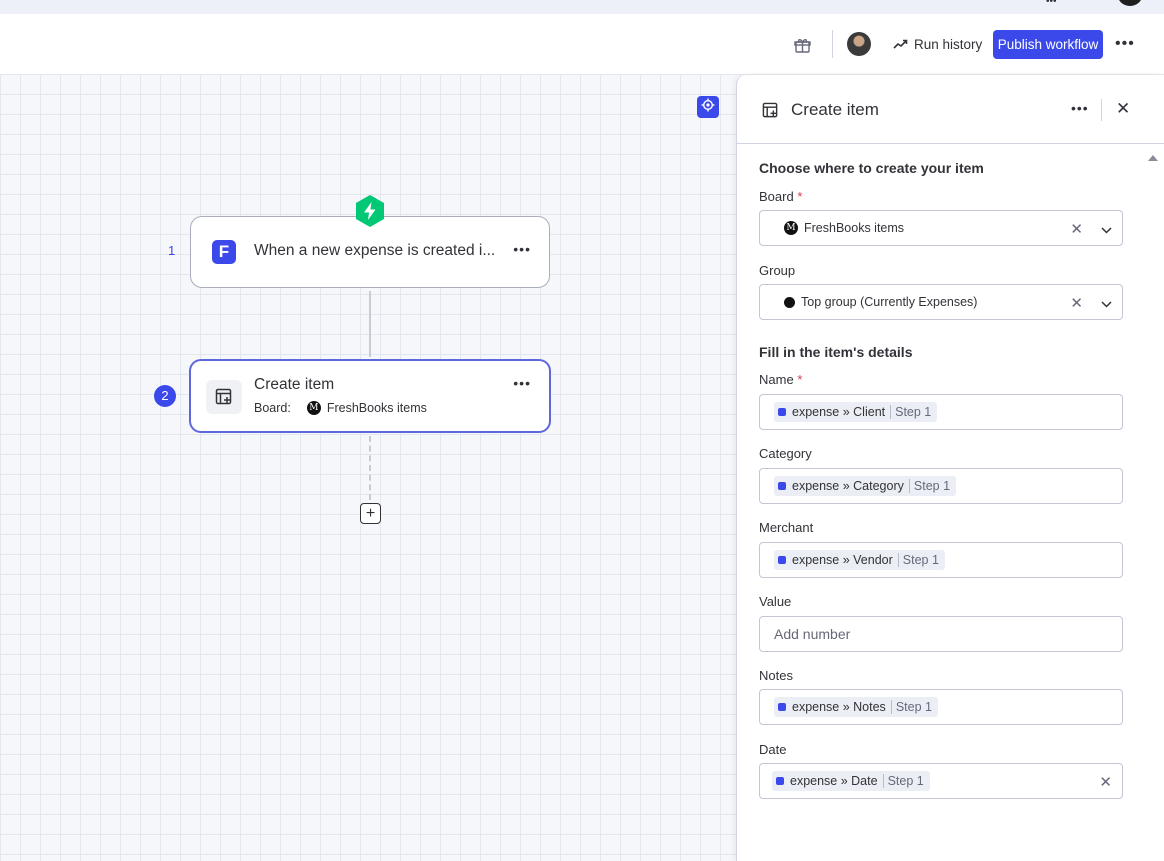  Describe the element at coordinates (832, 44) in the screenshot. I see `header-divider` at that location.